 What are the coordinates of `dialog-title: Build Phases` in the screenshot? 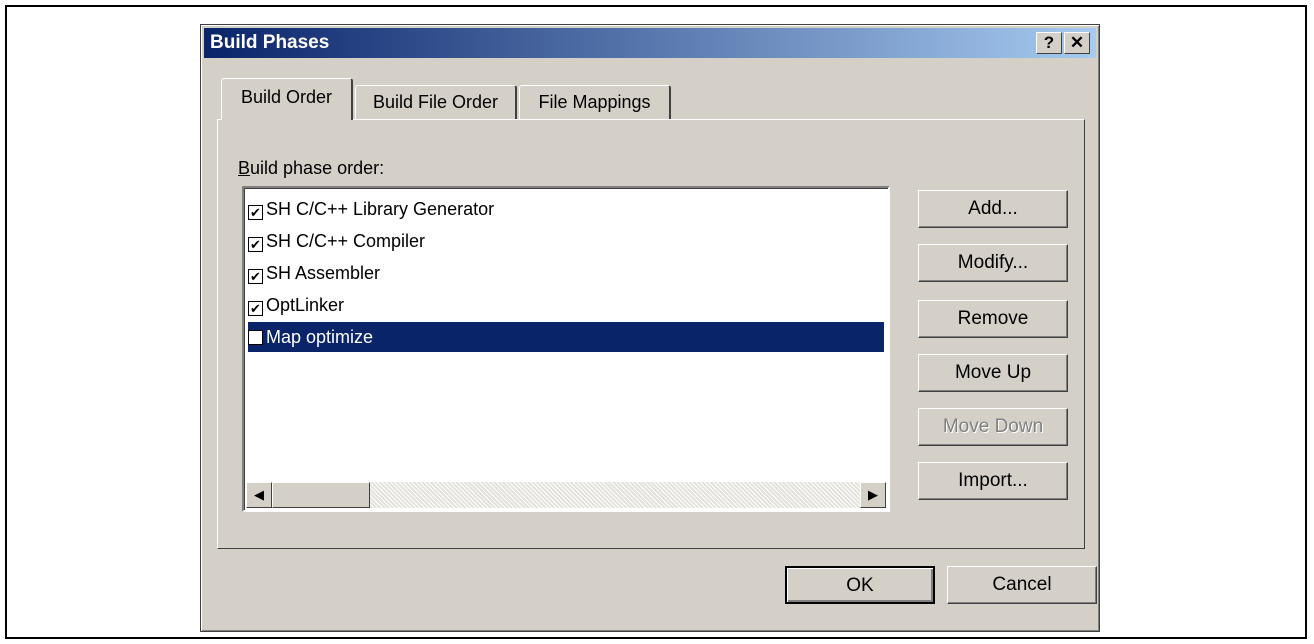 It's located at (270, 42).